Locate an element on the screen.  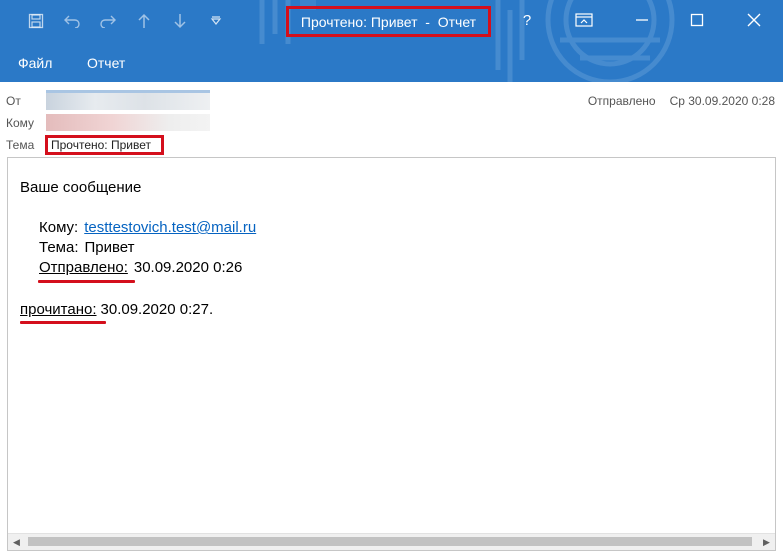
message-sent-line: Отправлено: 30.09.2020 0:26 is located at coordinates (140, 267).